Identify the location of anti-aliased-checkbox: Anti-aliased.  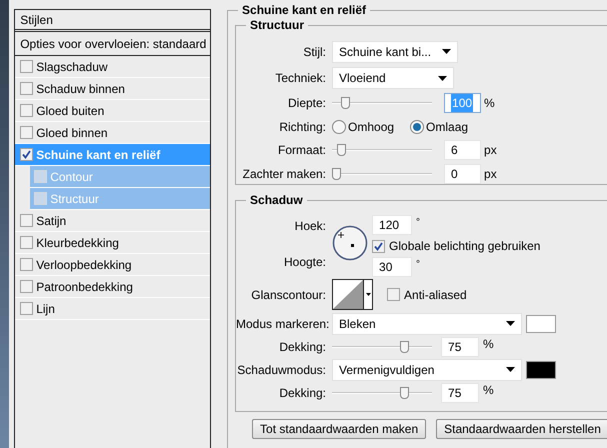
(427, 295).